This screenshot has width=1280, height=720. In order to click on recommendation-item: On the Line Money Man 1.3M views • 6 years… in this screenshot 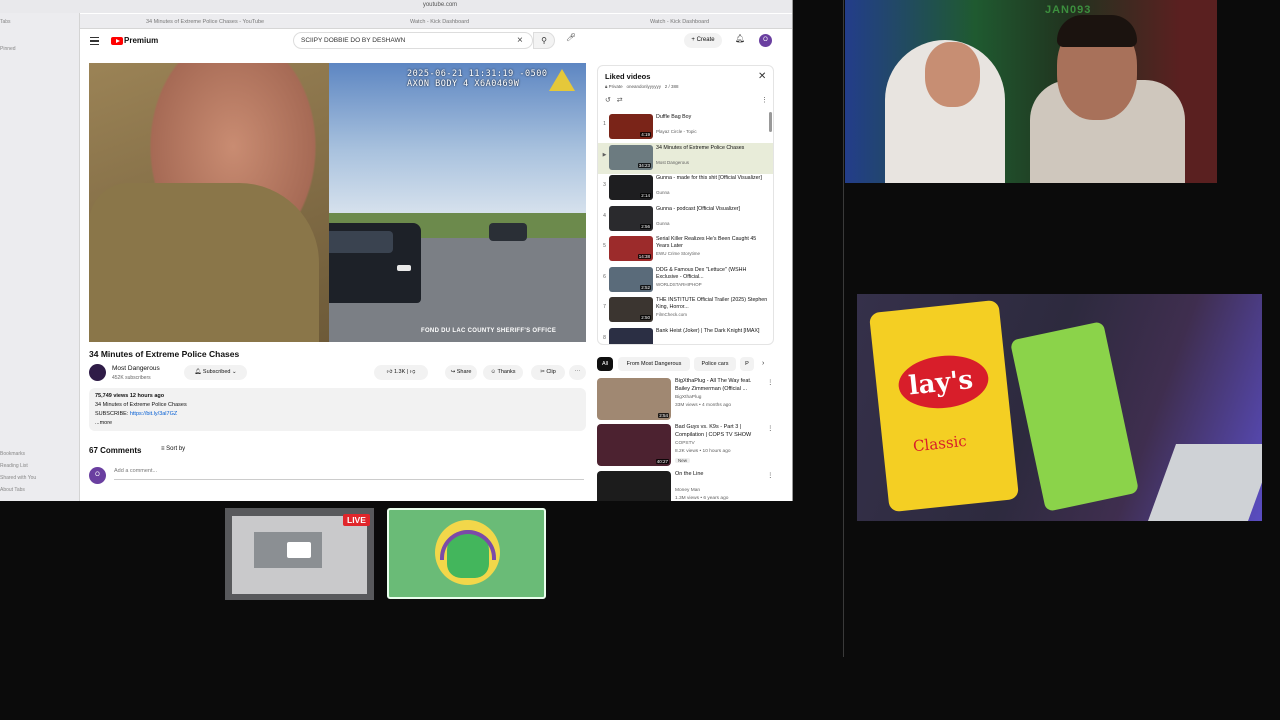, I will do `click(687, 486)`.